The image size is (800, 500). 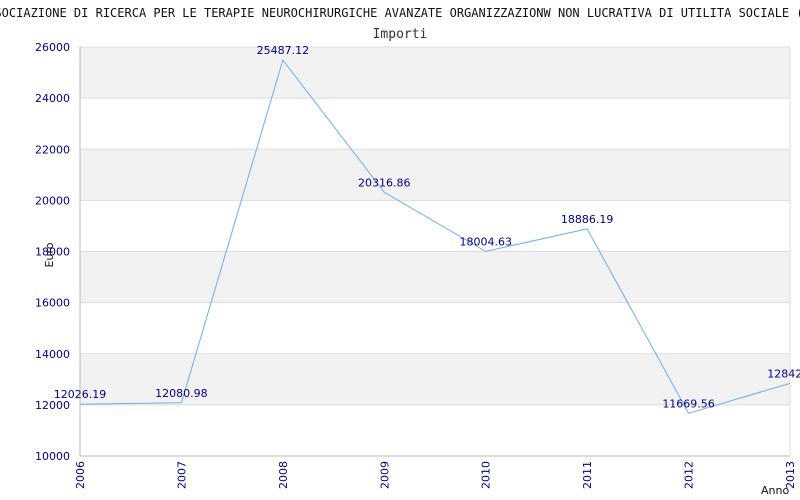 What do you see at coordinates (775, 490) in the screenshot?
I see `x-axis-label: Anno` at bounding box center [775, 490].